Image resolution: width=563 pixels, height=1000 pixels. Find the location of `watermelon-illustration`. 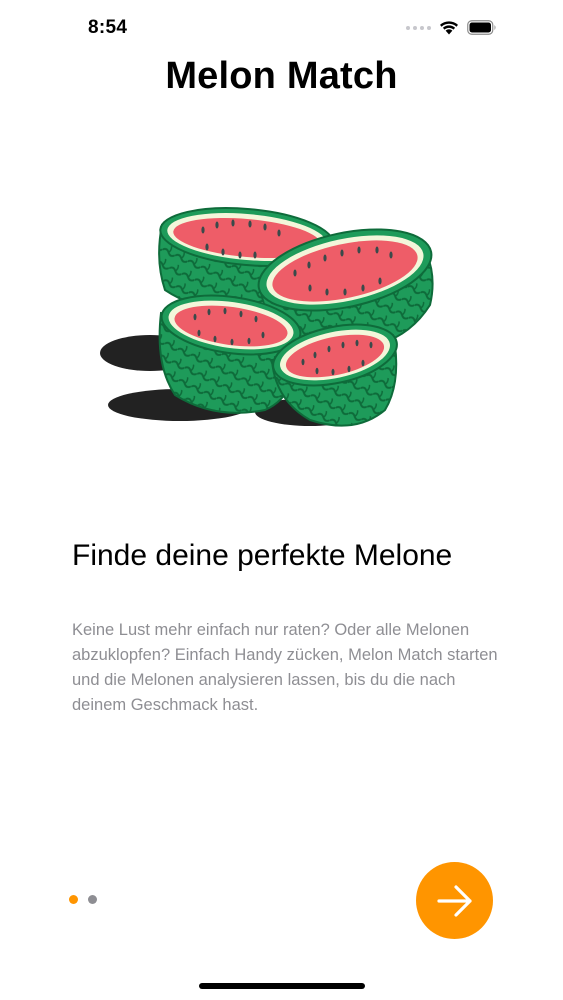

watermelon-illustration is located at coordinates (267, 317).